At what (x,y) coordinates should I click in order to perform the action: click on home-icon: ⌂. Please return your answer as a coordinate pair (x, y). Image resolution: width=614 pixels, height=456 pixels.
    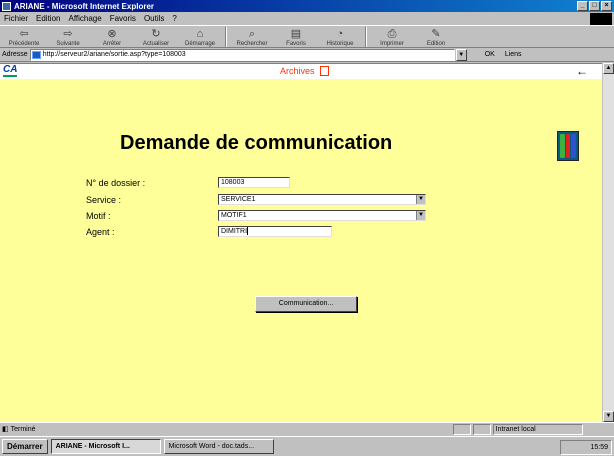
    Looking at the image, I should click on (200, 34).